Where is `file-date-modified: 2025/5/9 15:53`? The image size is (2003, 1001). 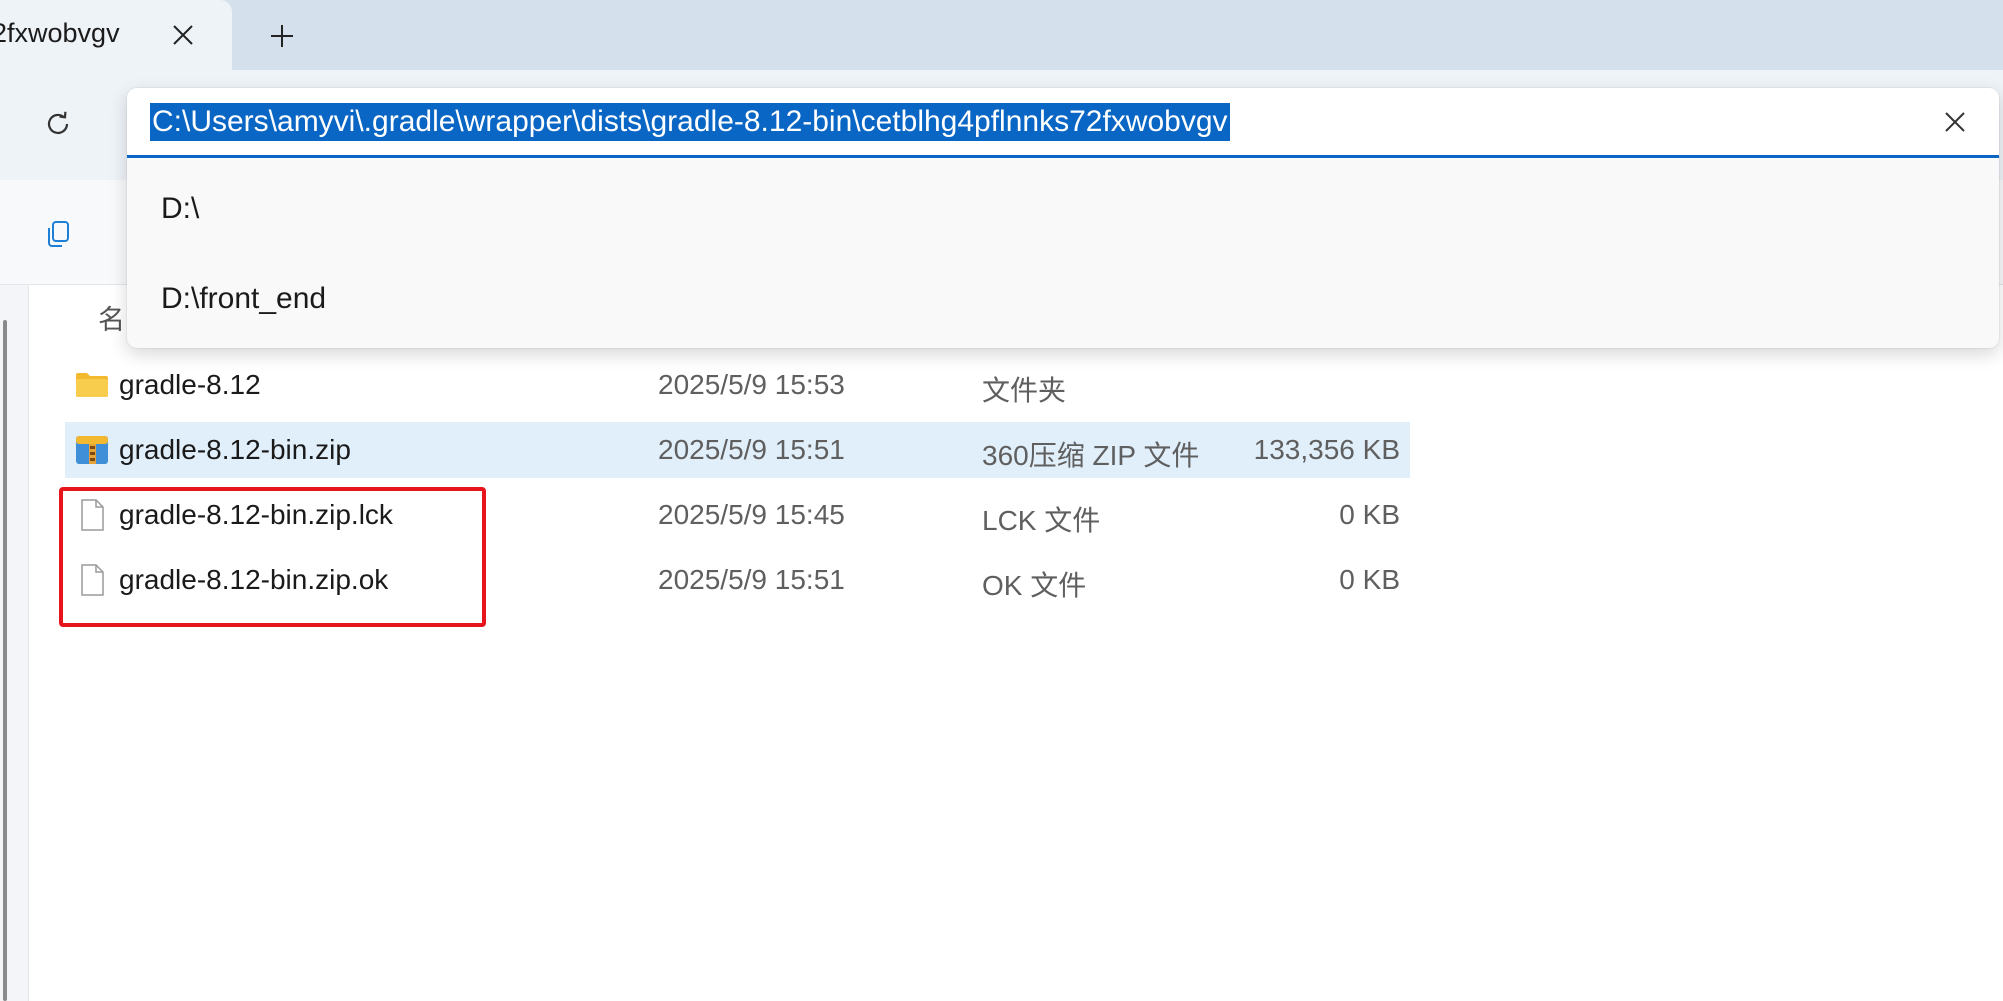 file-date-modified: 2025/5/9 15:53 is located at coordinates (751, 384).